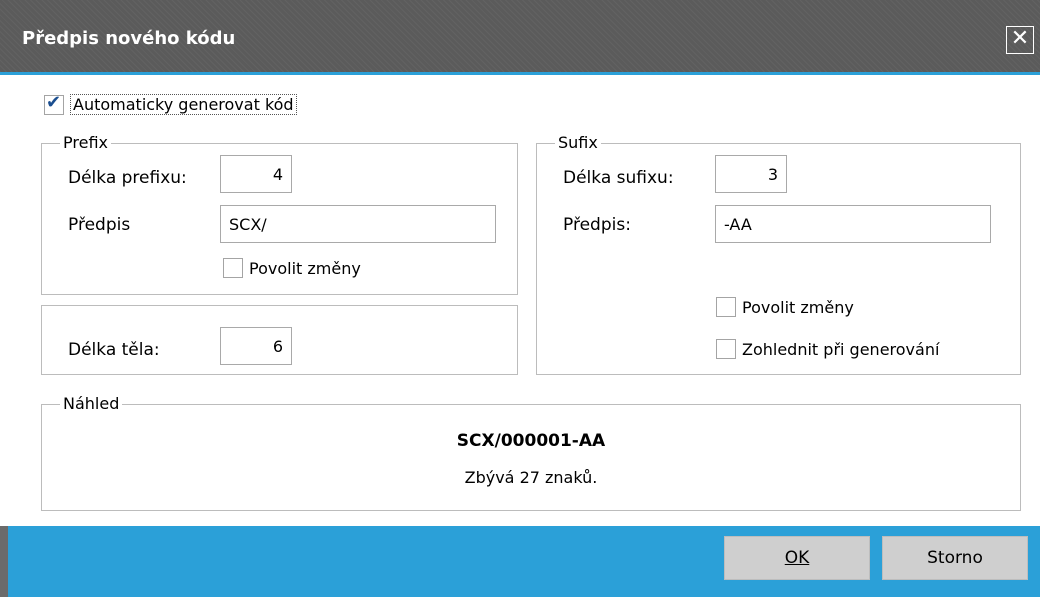  I want to click on suffix-consider-label: Zohlednit při generování, so click(840, 349).